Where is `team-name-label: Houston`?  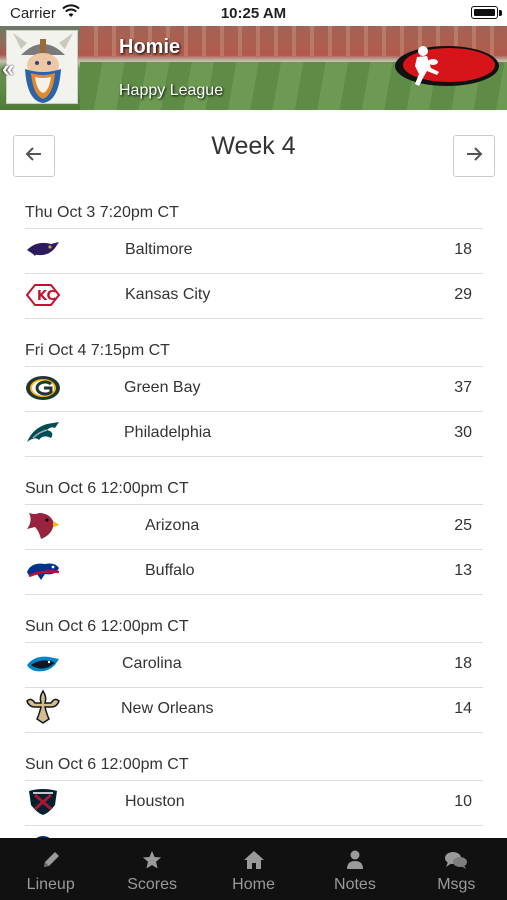
team-name-label: Houston is located at coordinates (155, 801).